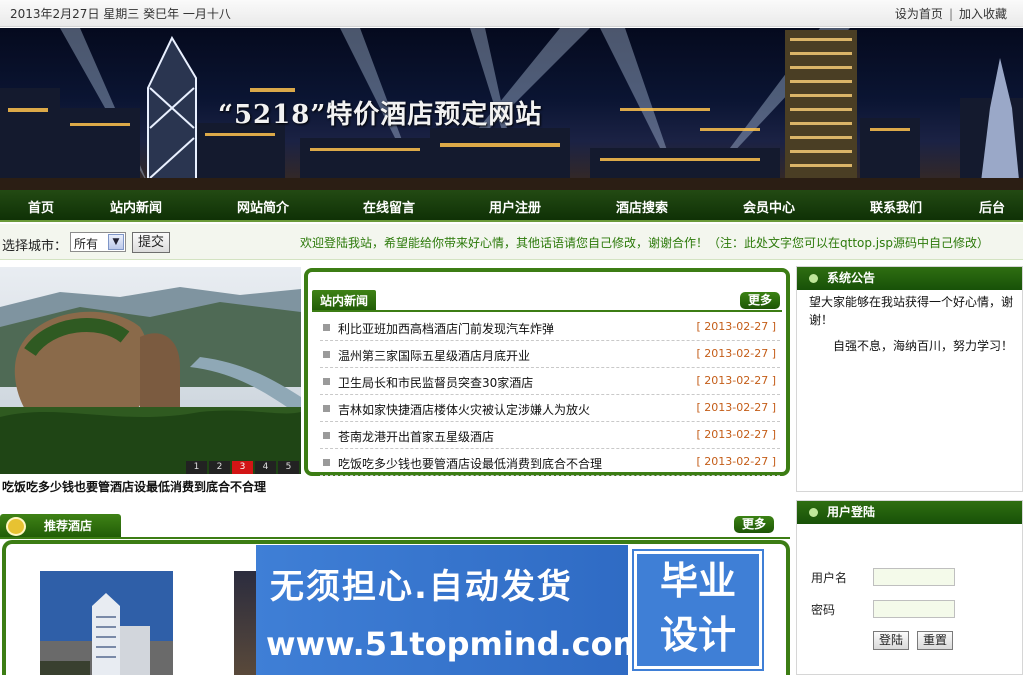 This screenshot has width=1023, height=675. What do you see at coordinates (829, 578) in the screenshot?
I see `username-label: 用户名` at bounding box center [829, 578].